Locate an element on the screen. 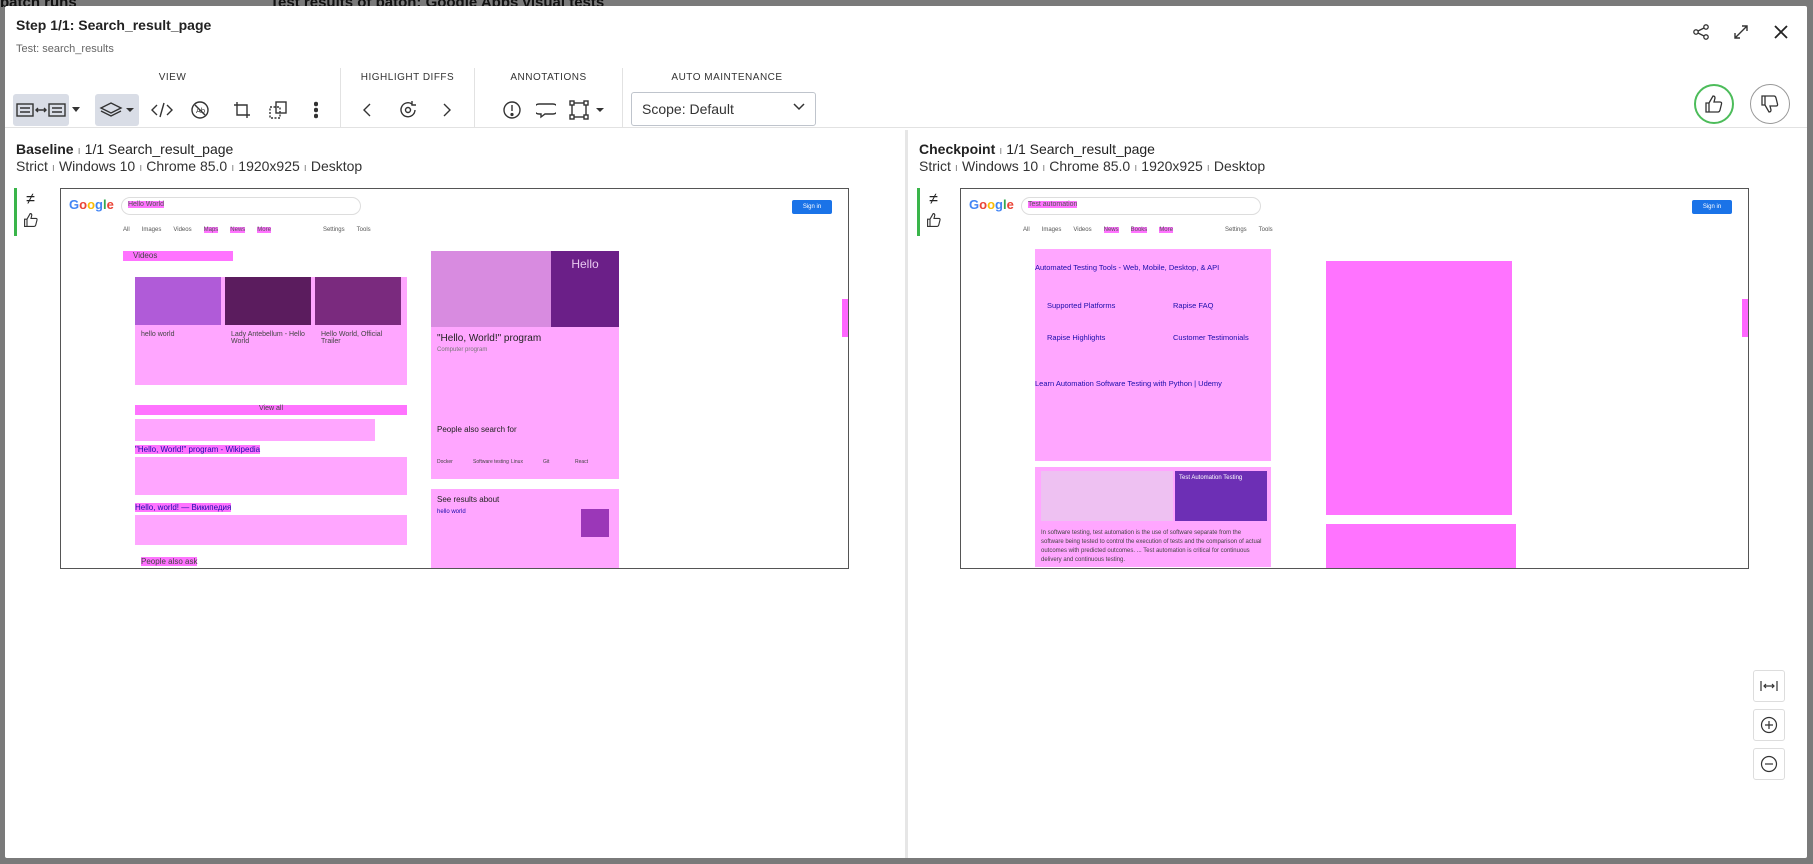 The image size is (1813, 864). svg-text: Ab is located at coordinates (201, 111).